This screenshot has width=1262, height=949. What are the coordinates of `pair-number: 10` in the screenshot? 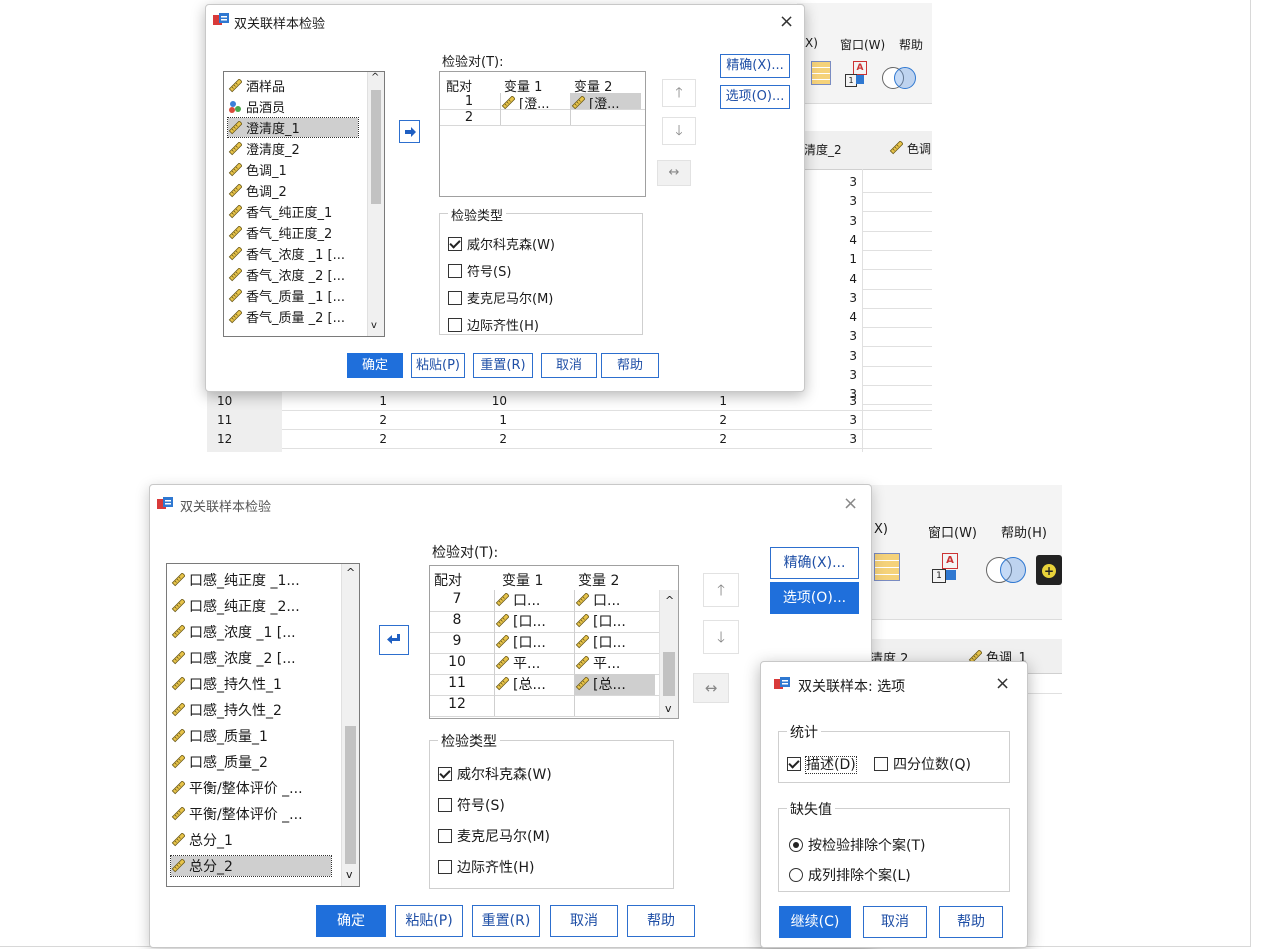 It's located at (457, 662).